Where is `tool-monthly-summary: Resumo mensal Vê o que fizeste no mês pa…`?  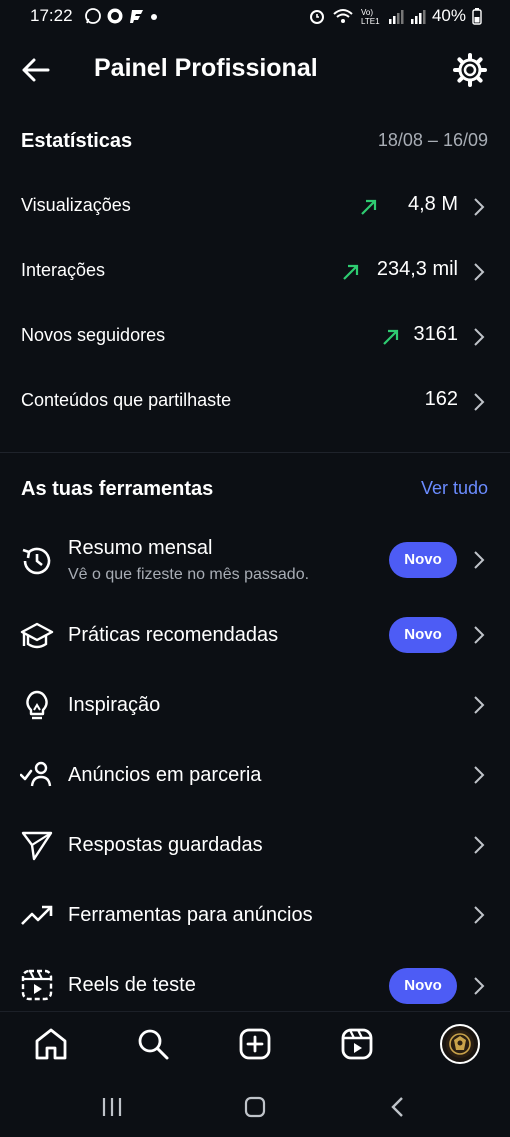 tool-monthly-summary: Resumo mensal Vê o que fizeste no mês pa… is located at coordinates (255, 562).